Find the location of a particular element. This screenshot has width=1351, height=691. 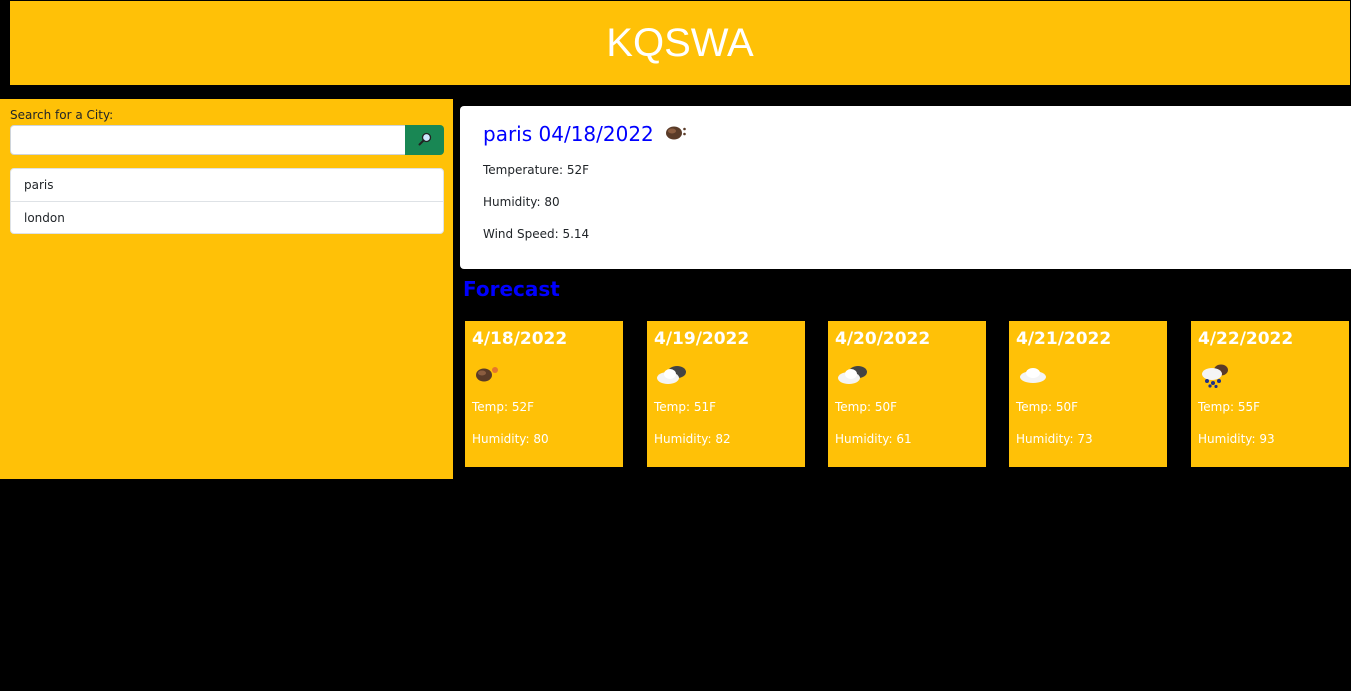

app-title: KQSWA is located at coordinates (680, 42).